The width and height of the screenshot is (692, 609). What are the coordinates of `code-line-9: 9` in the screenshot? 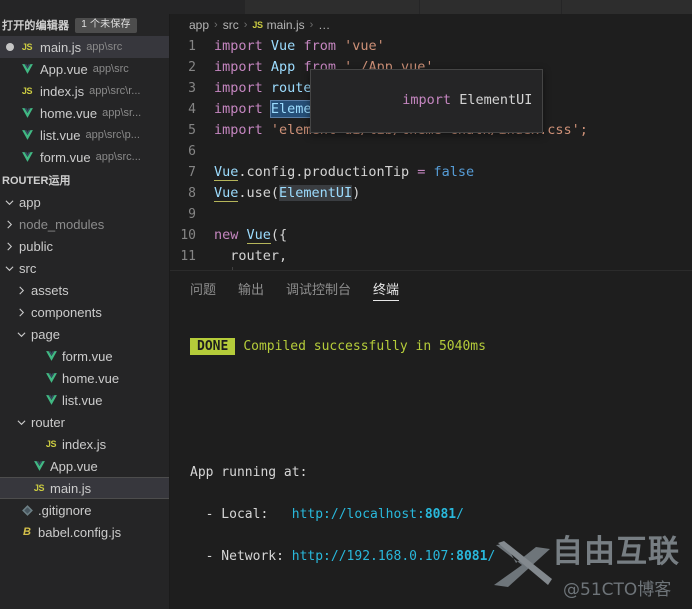 It's located at (431, 214).